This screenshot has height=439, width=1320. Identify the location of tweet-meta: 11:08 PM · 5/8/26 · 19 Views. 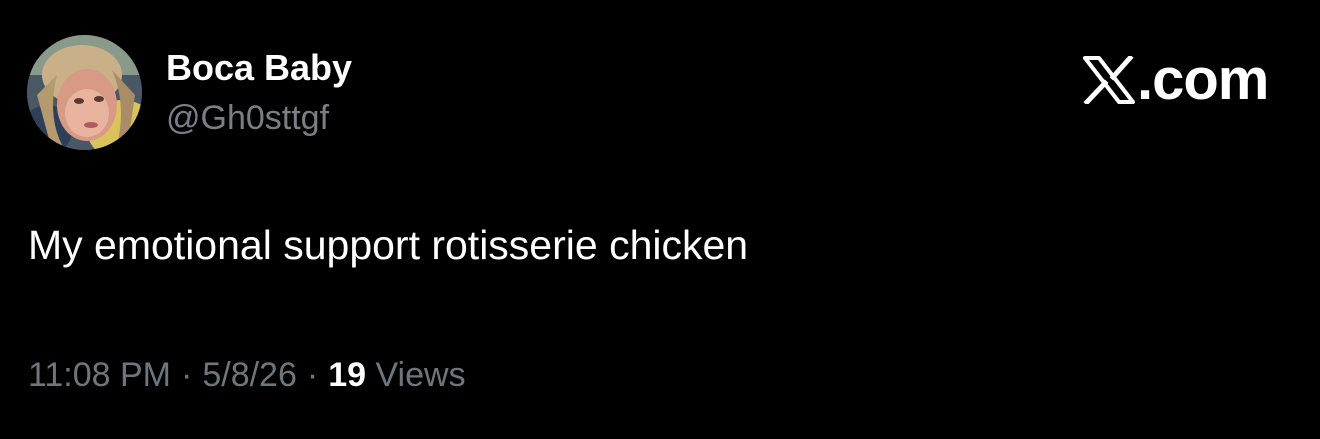
(247, 375).